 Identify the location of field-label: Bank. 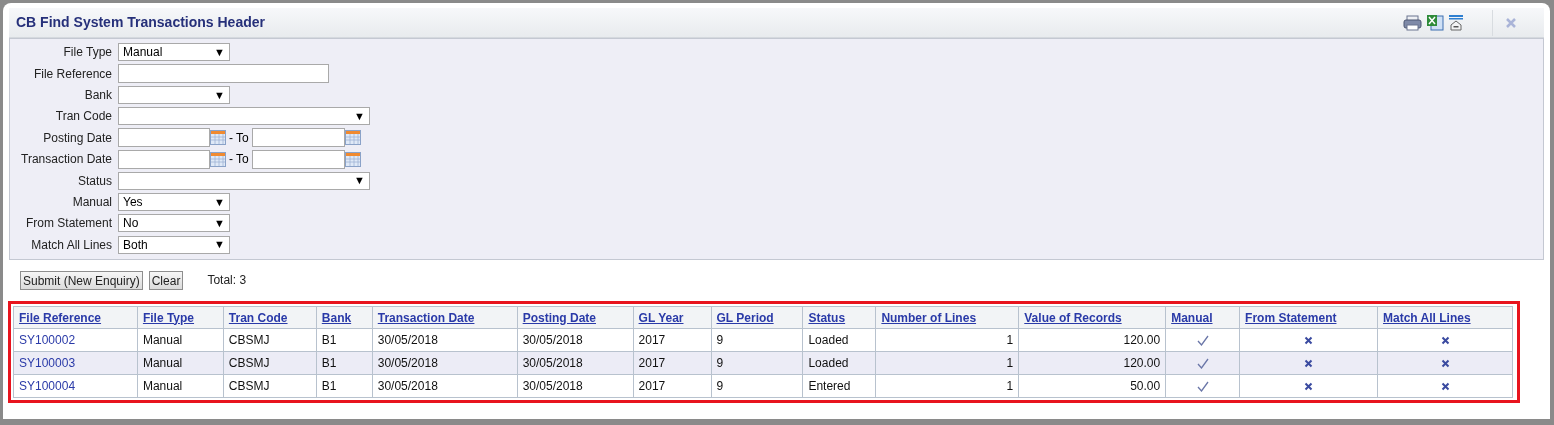
(97, 95).